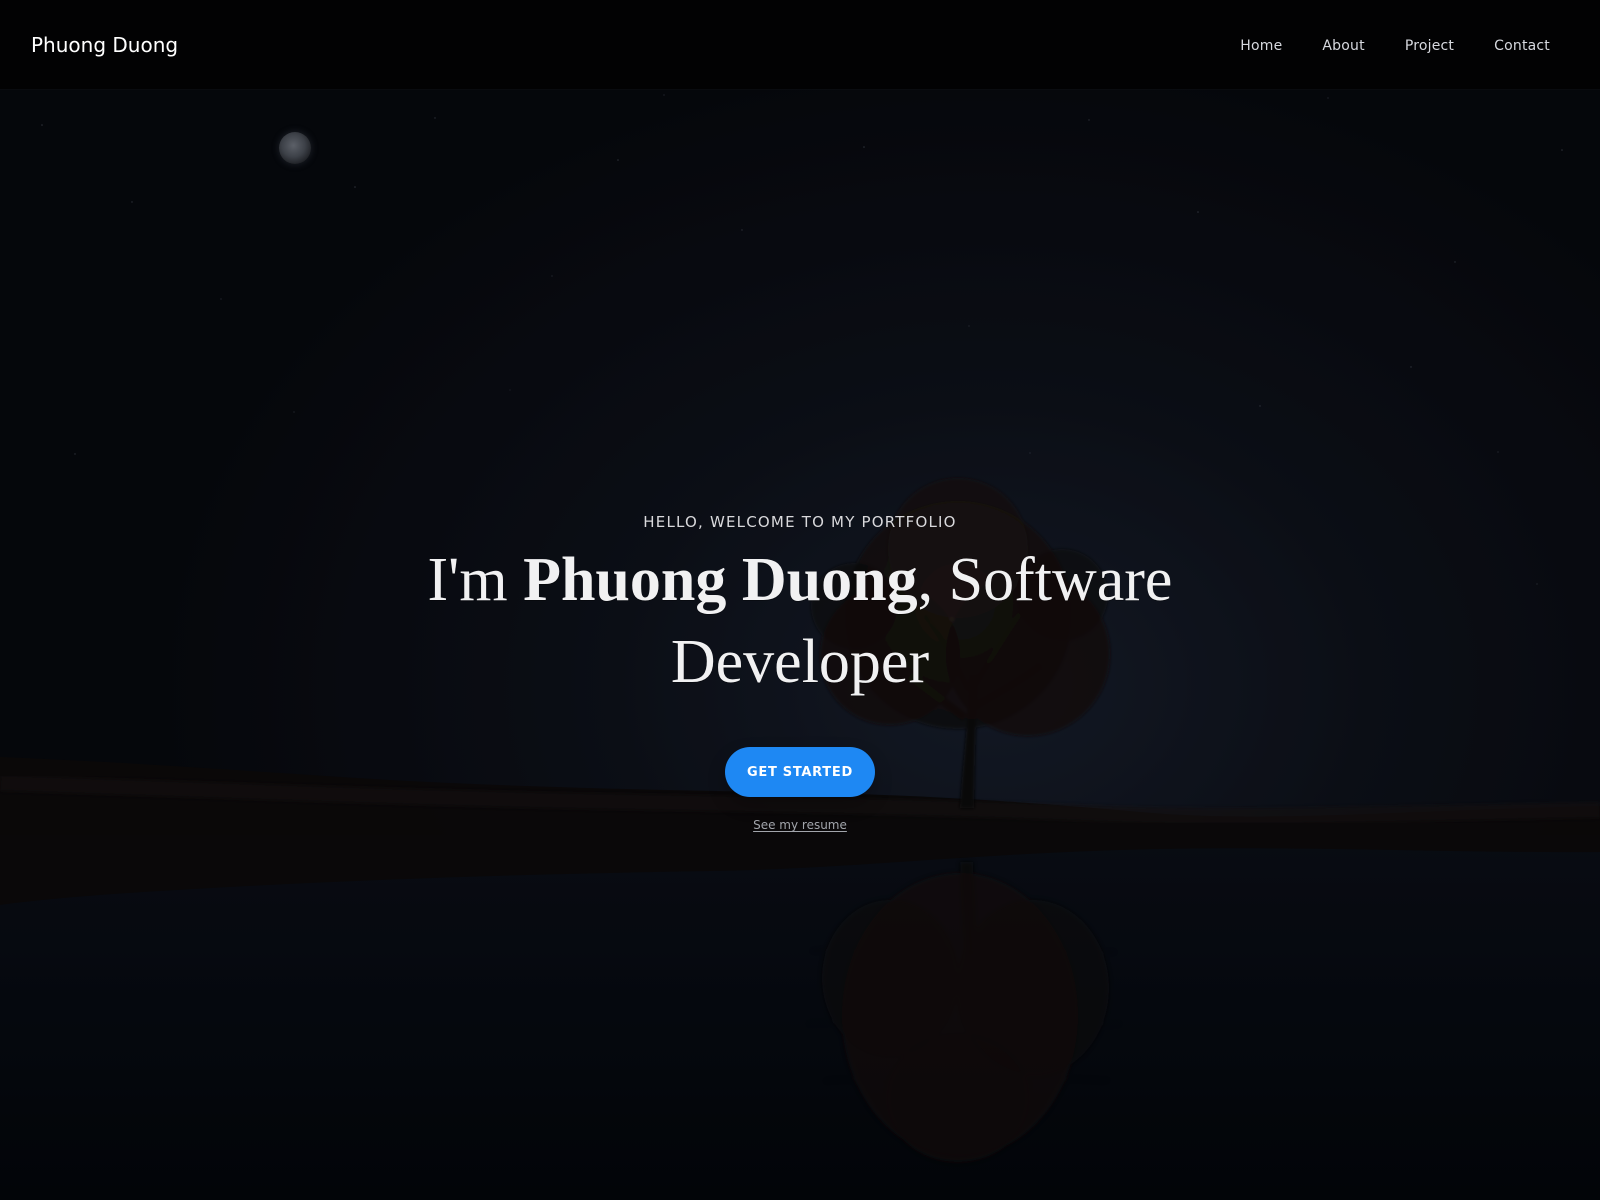 The width and height of the screenshot is (1600, 1200). Describe the element at coordinates (104, 45) in the screenshot. I see `site-brand-link: Phuong Duong` at that location.